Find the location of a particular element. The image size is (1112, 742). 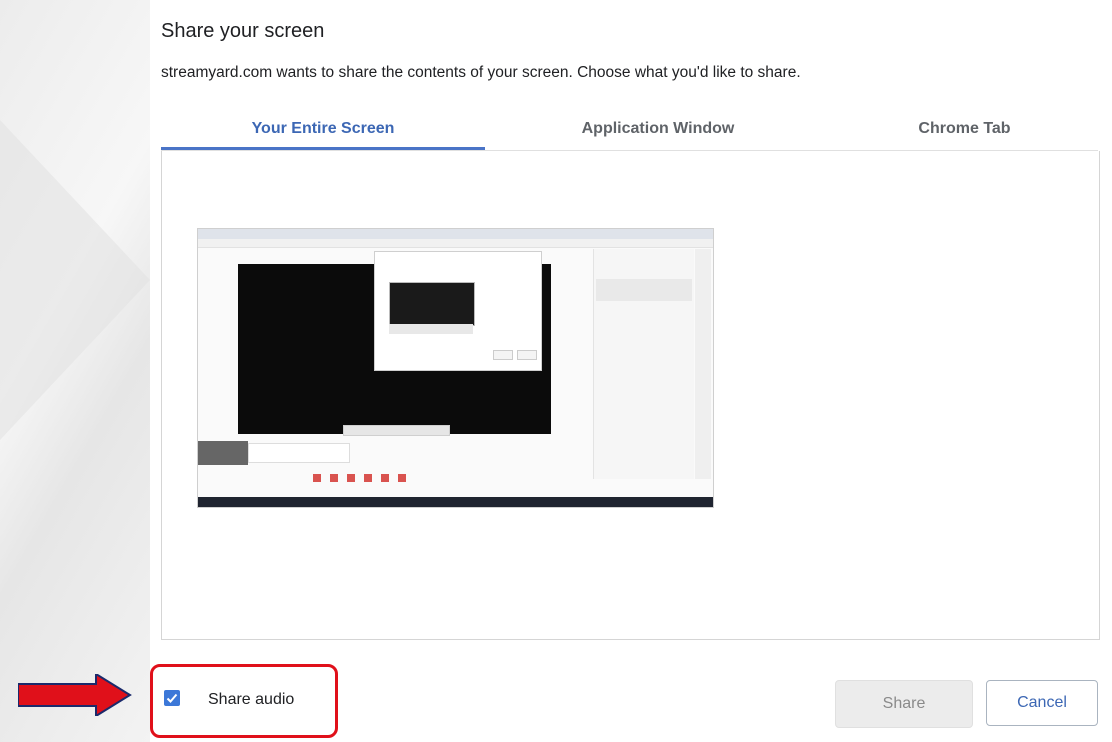

thumb-mini-bar is located at coordinates (431, 329).